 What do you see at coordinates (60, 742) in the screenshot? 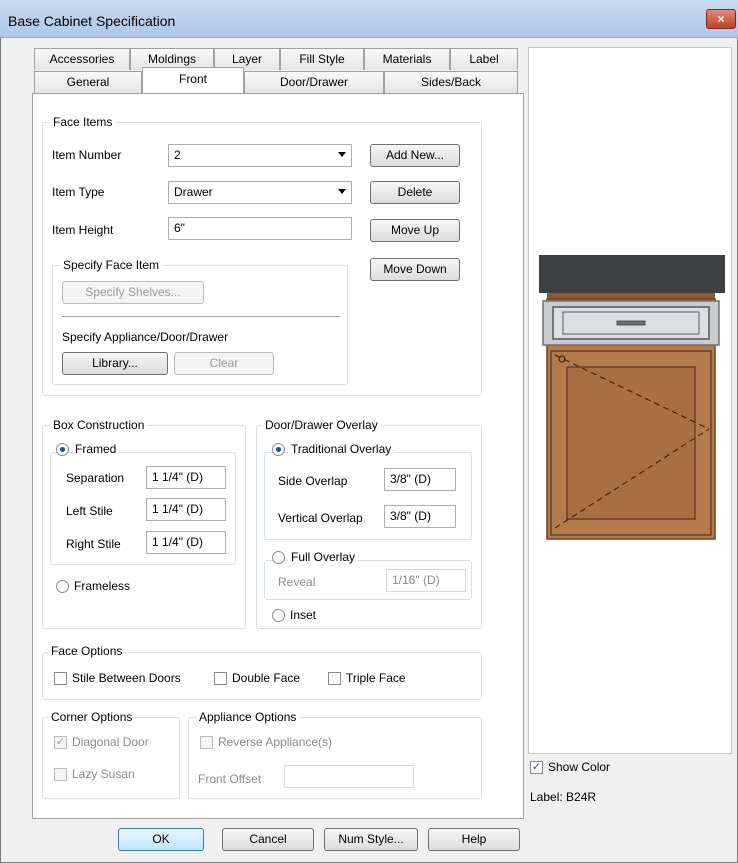
I see `diagonal-door-checkbox: ✓` at bounding box center [60, 742].